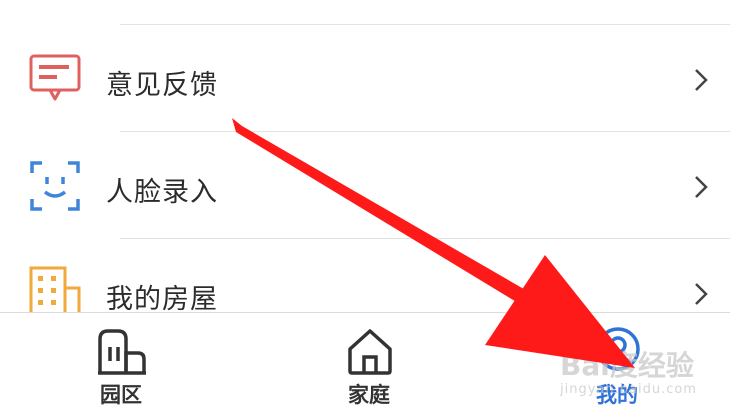 The image size is (730, 411). I want to click on tab-mine: 我的, so click(617, 362).